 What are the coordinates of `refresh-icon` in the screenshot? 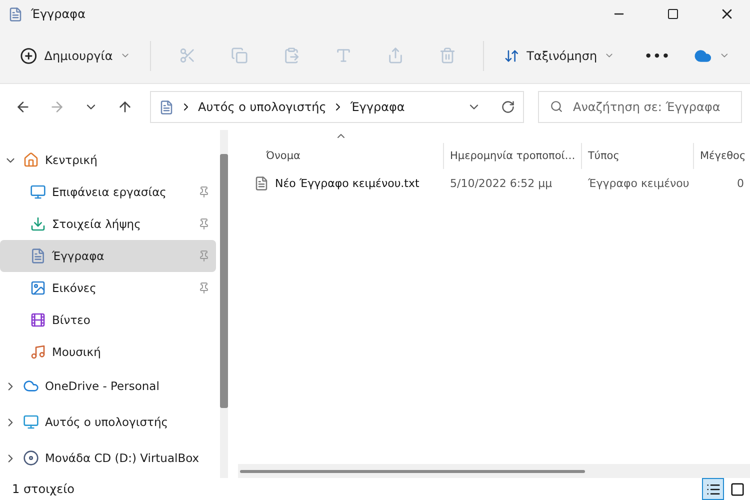 It's located at (508, 107).